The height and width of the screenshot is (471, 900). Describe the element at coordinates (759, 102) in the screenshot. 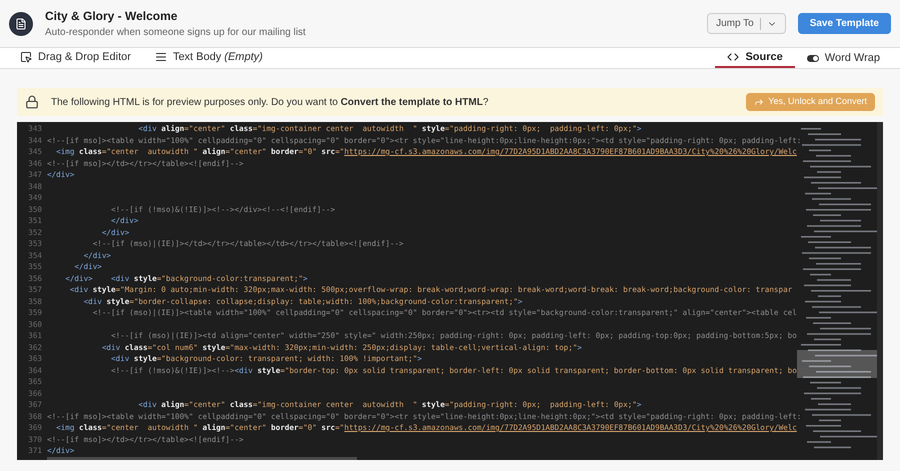

I see `forward-arrow-icon` at that location.